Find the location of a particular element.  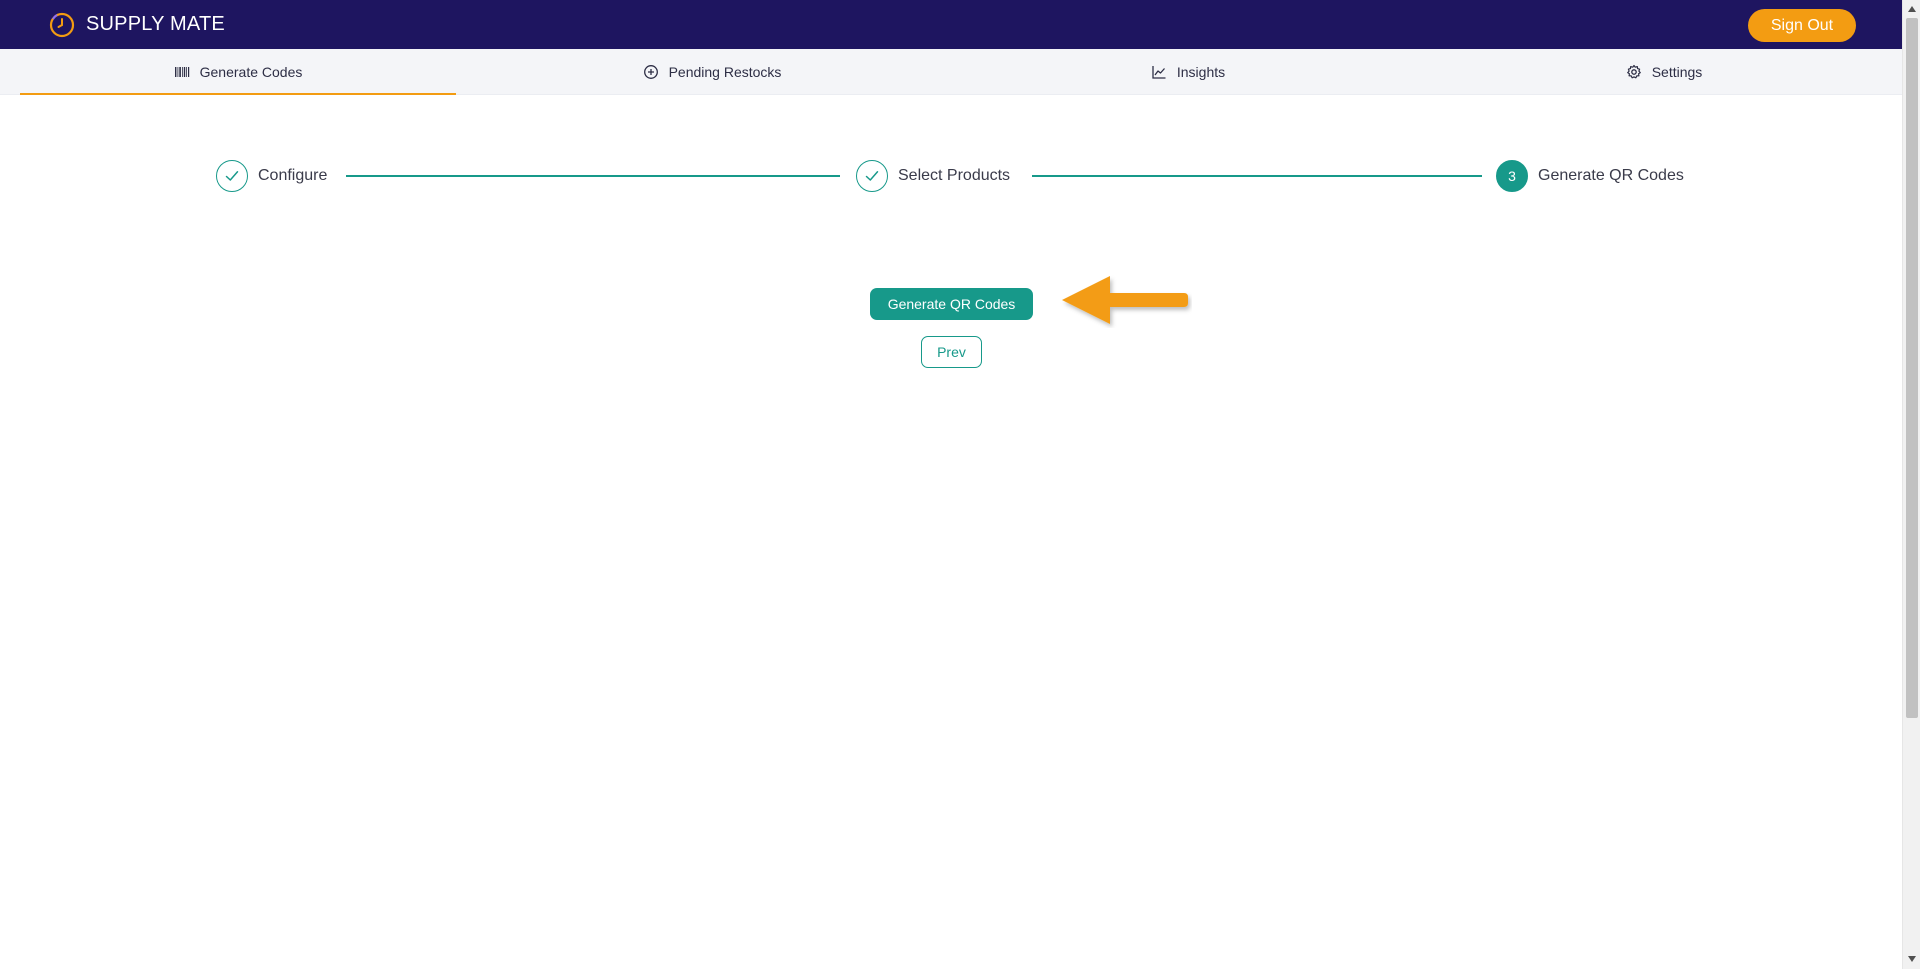

step-select-products: Select Products is located at coordinates (933, 176).